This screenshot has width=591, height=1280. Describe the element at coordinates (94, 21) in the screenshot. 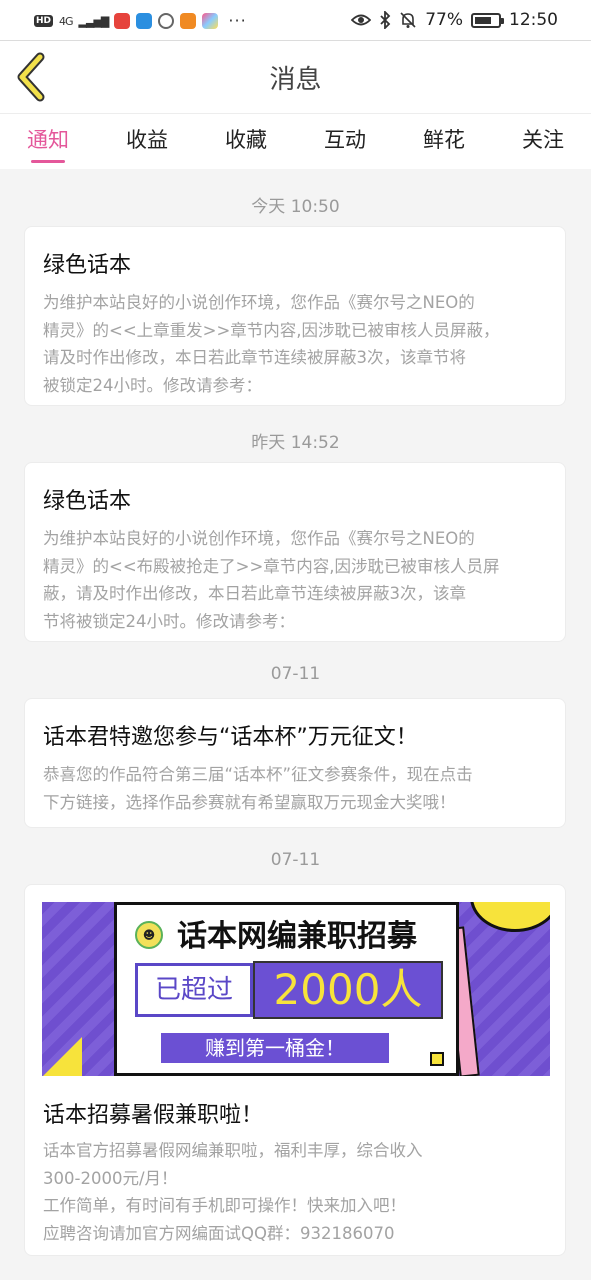

I see `signal-icon: ▂▃▅▇` at that location.